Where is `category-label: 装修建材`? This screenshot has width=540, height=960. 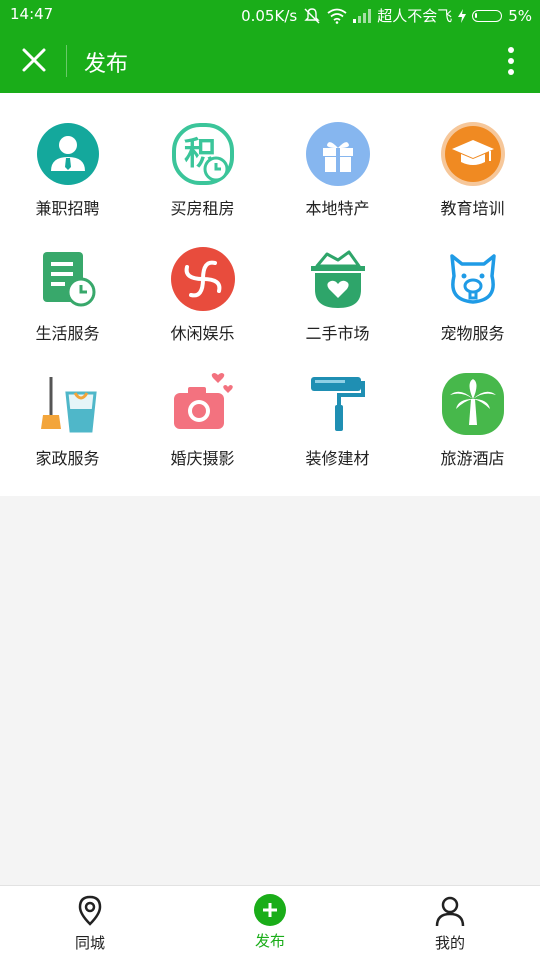
category-label: 装修建材 is located at coordinates (337, 458).